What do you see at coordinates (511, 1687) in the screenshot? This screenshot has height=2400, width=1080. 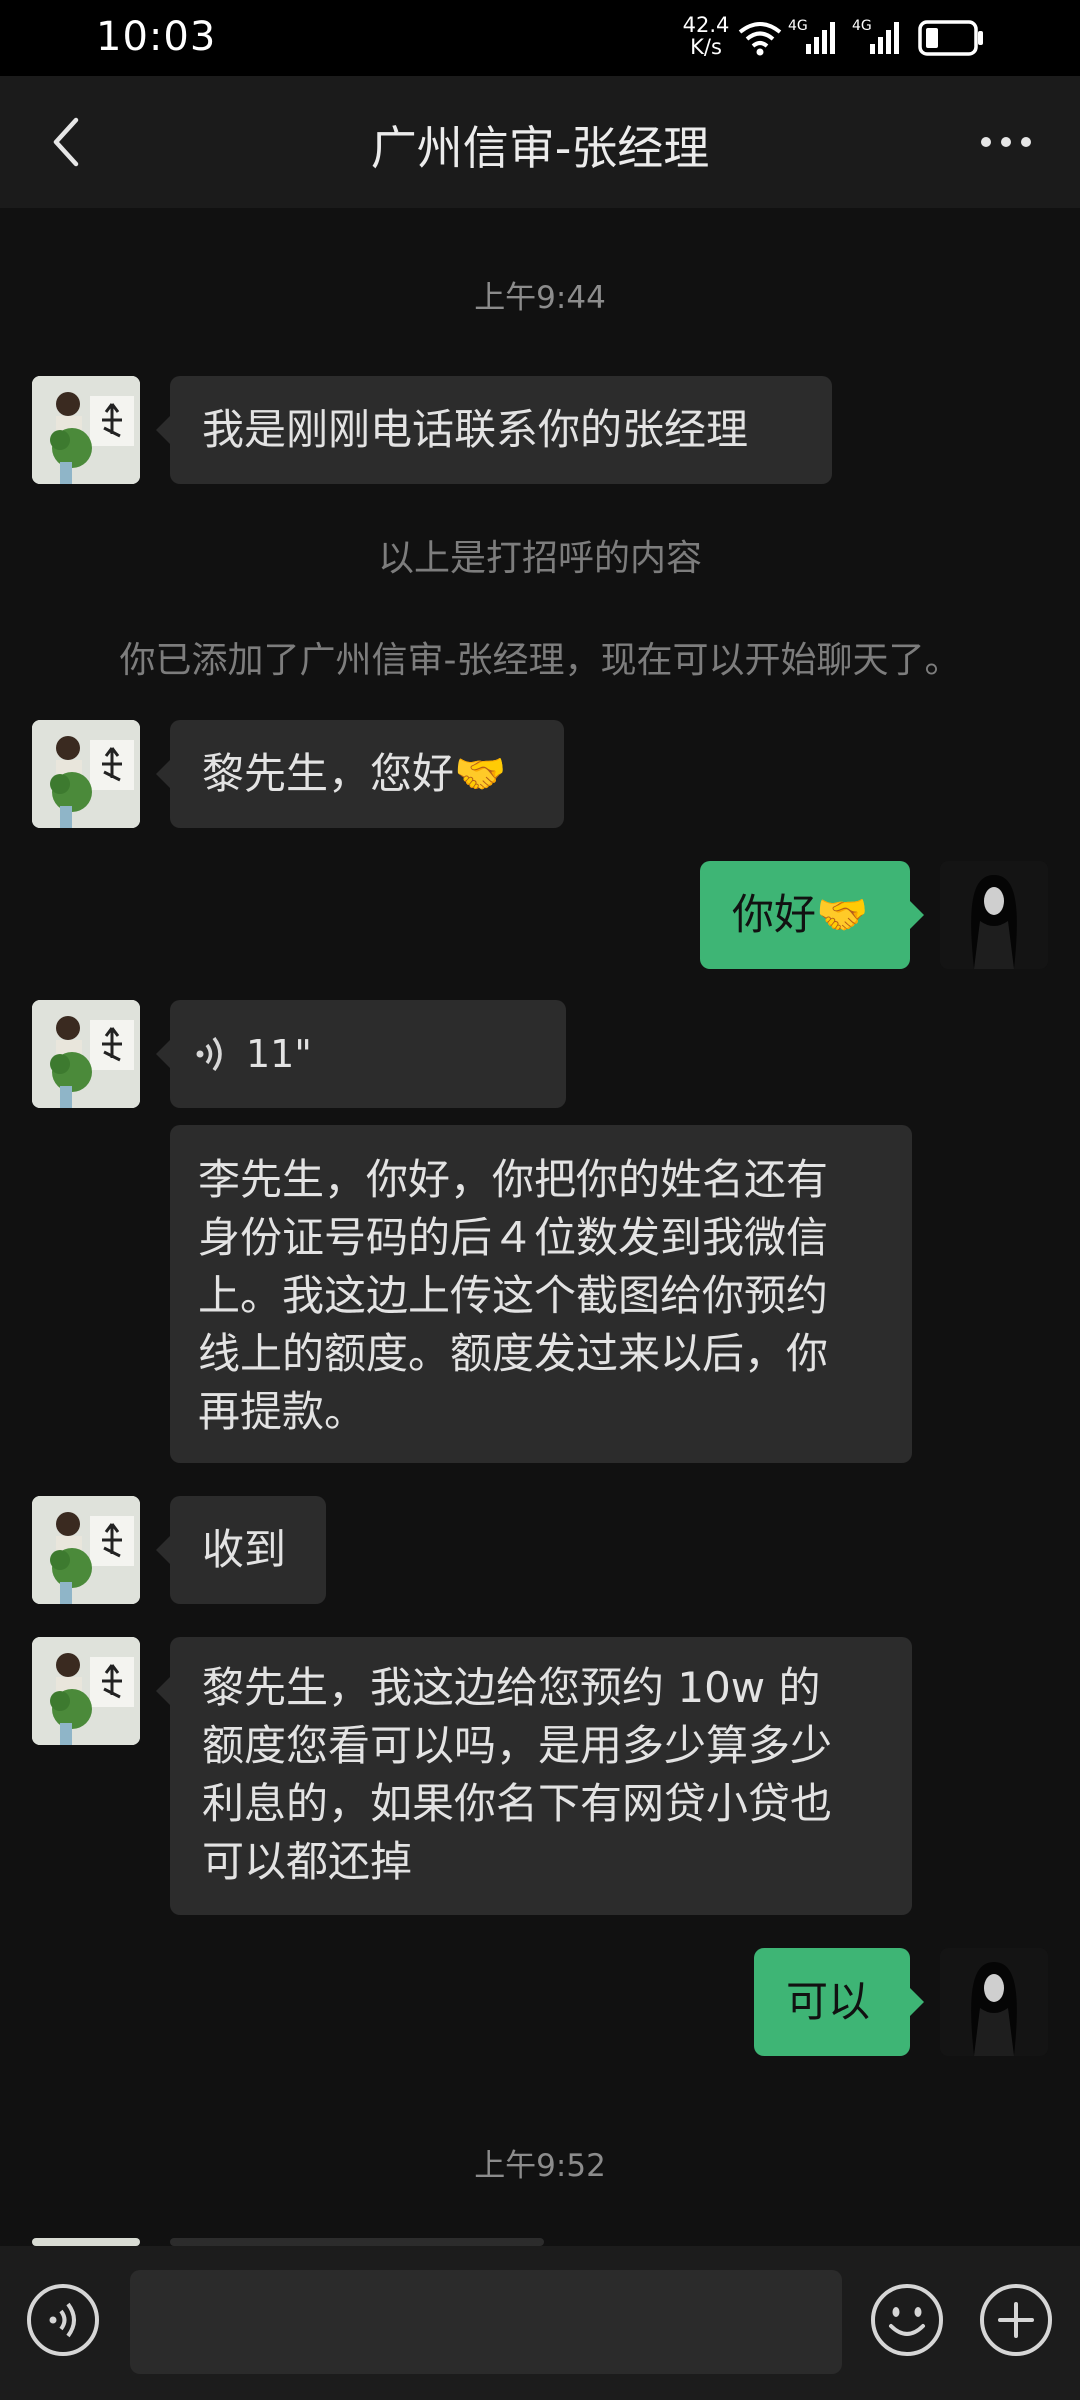 I see `message-line: 黎先生，我这边给您预约 10w 的` at bounding box center [511, 1687].